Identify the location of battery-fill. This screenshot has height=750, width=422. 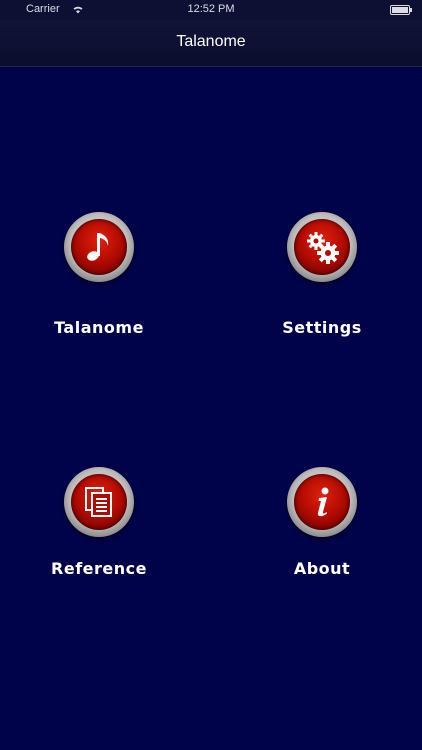
(400, 10).